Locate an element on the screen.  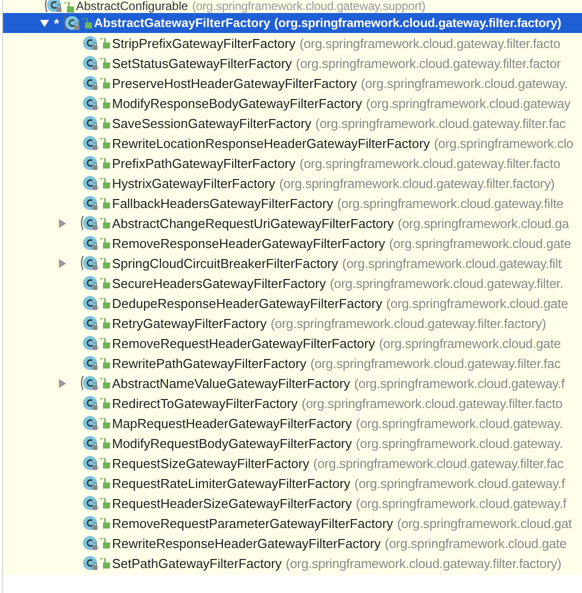
class-name: RemoveRequestHeaderGatewayFilterFactory is located at coordinates (243, 343).